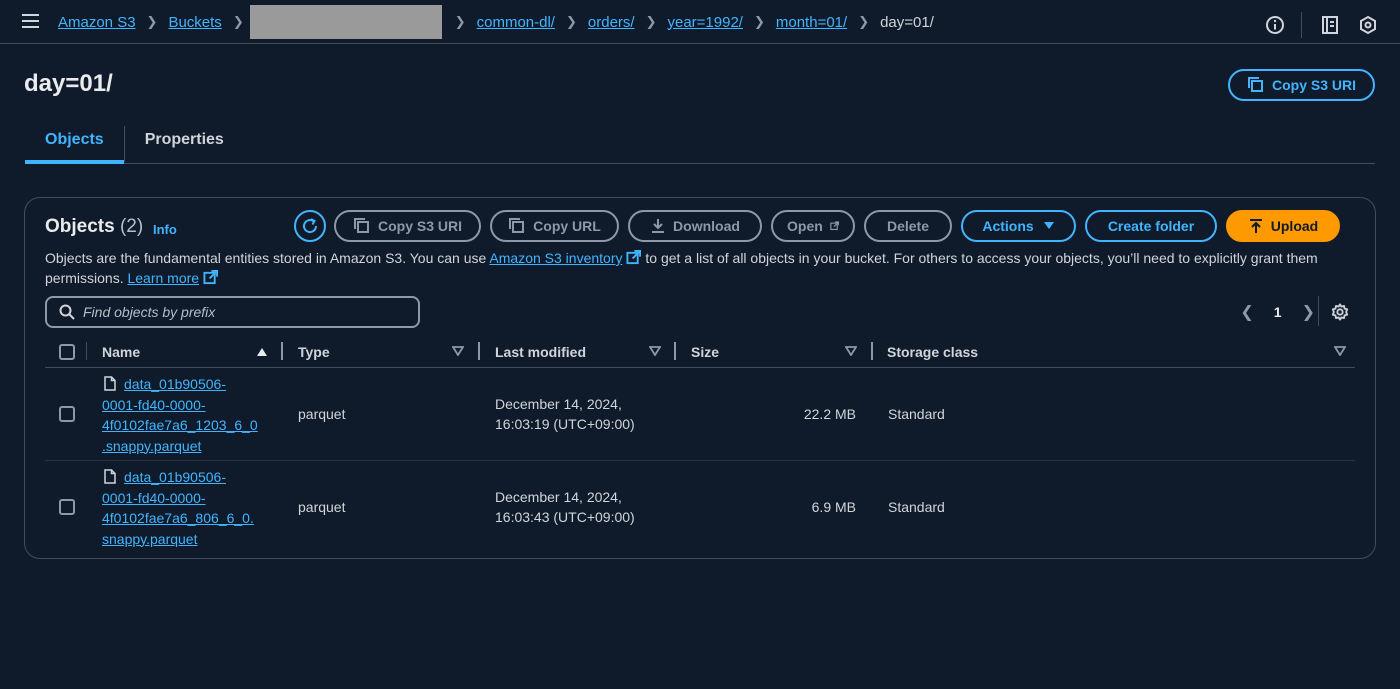 The width and height of the screenshot is (1400, 689). What do you see at coordinates (932, 352) in the screenshot?
I see `column-storage-class: Storage class` at bounding box center [932, 352].